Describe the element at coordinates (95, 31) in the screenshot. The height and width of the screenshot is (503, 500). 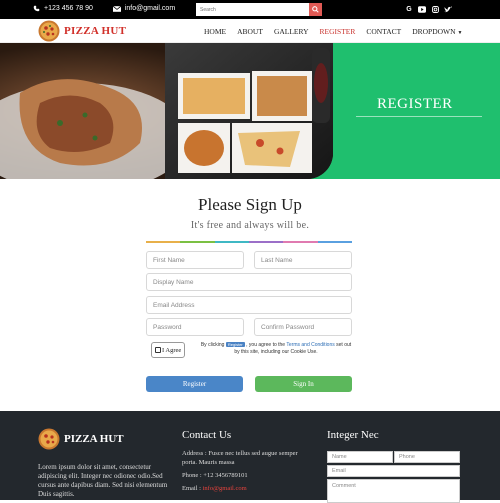
I see `brand-name: PIZZA HUT` at that location.